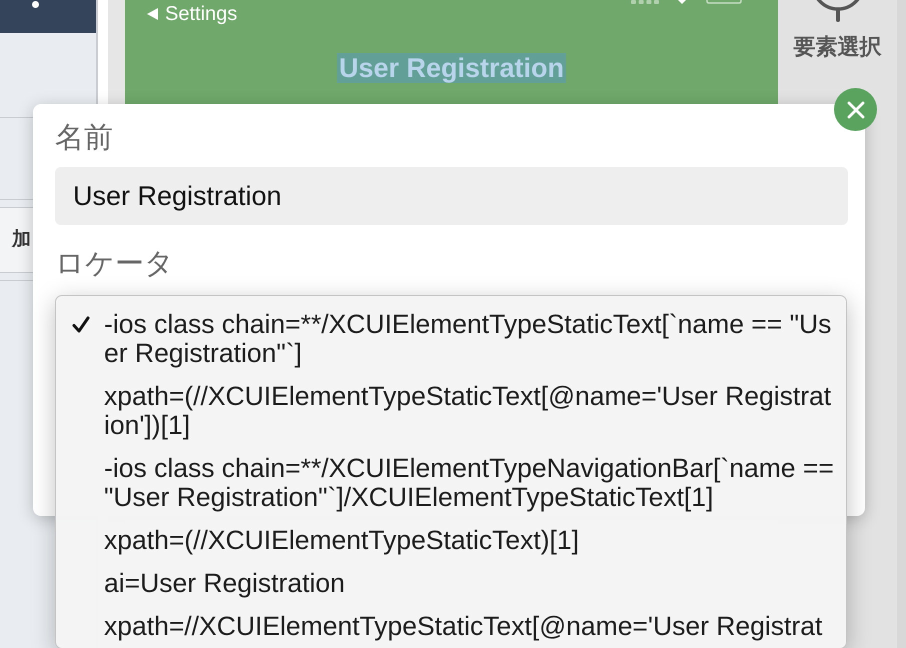  Describe the element at coordinates (724, 2) in the screenshot. I see `battery-icon` at that location.